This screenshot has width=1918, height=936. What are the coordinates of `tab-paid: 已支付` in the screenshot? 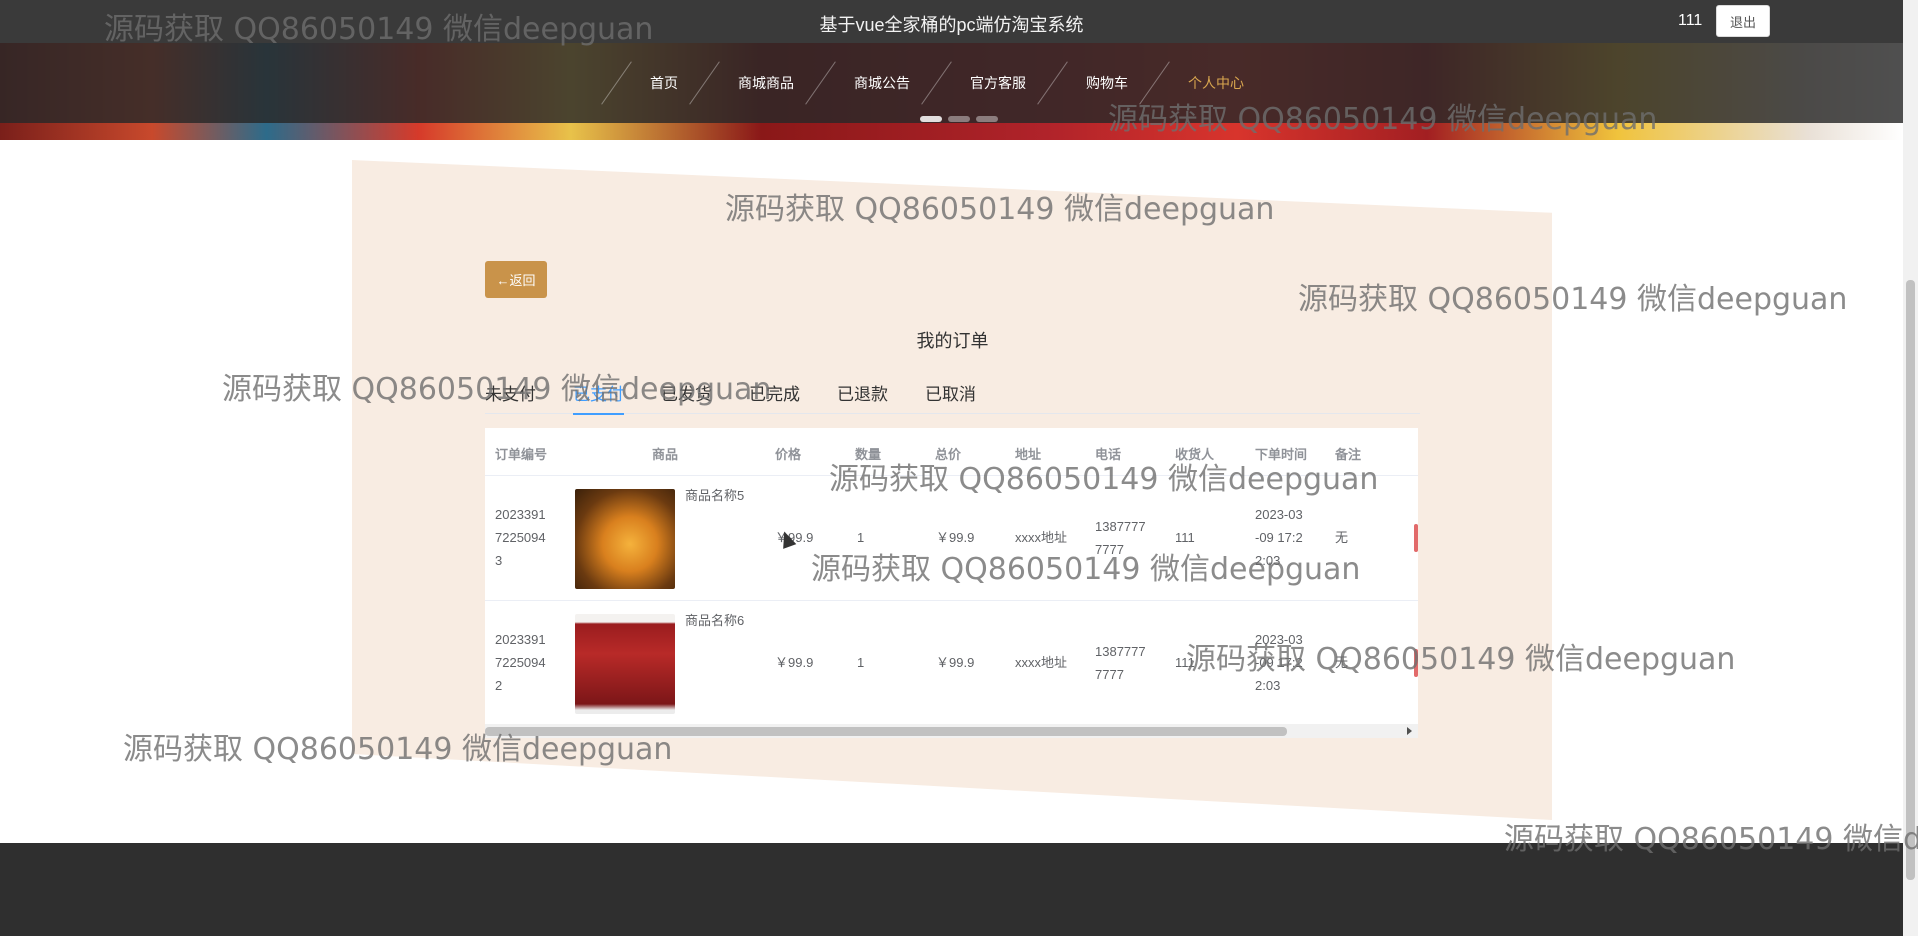 It's located at (598, 397).